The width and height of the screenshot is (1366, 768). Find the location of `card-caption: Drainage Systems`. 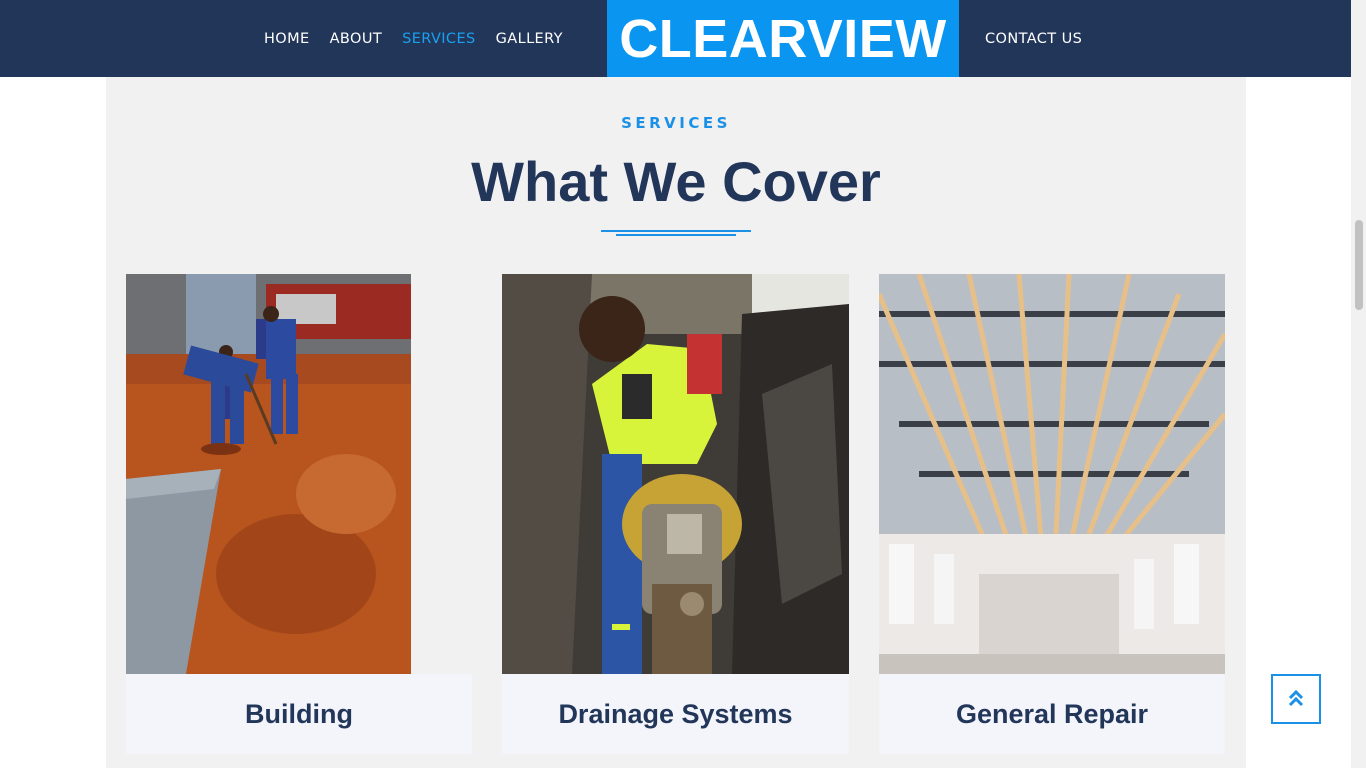

card-caption: Drainage Systems is located at coordinates (675, 714).